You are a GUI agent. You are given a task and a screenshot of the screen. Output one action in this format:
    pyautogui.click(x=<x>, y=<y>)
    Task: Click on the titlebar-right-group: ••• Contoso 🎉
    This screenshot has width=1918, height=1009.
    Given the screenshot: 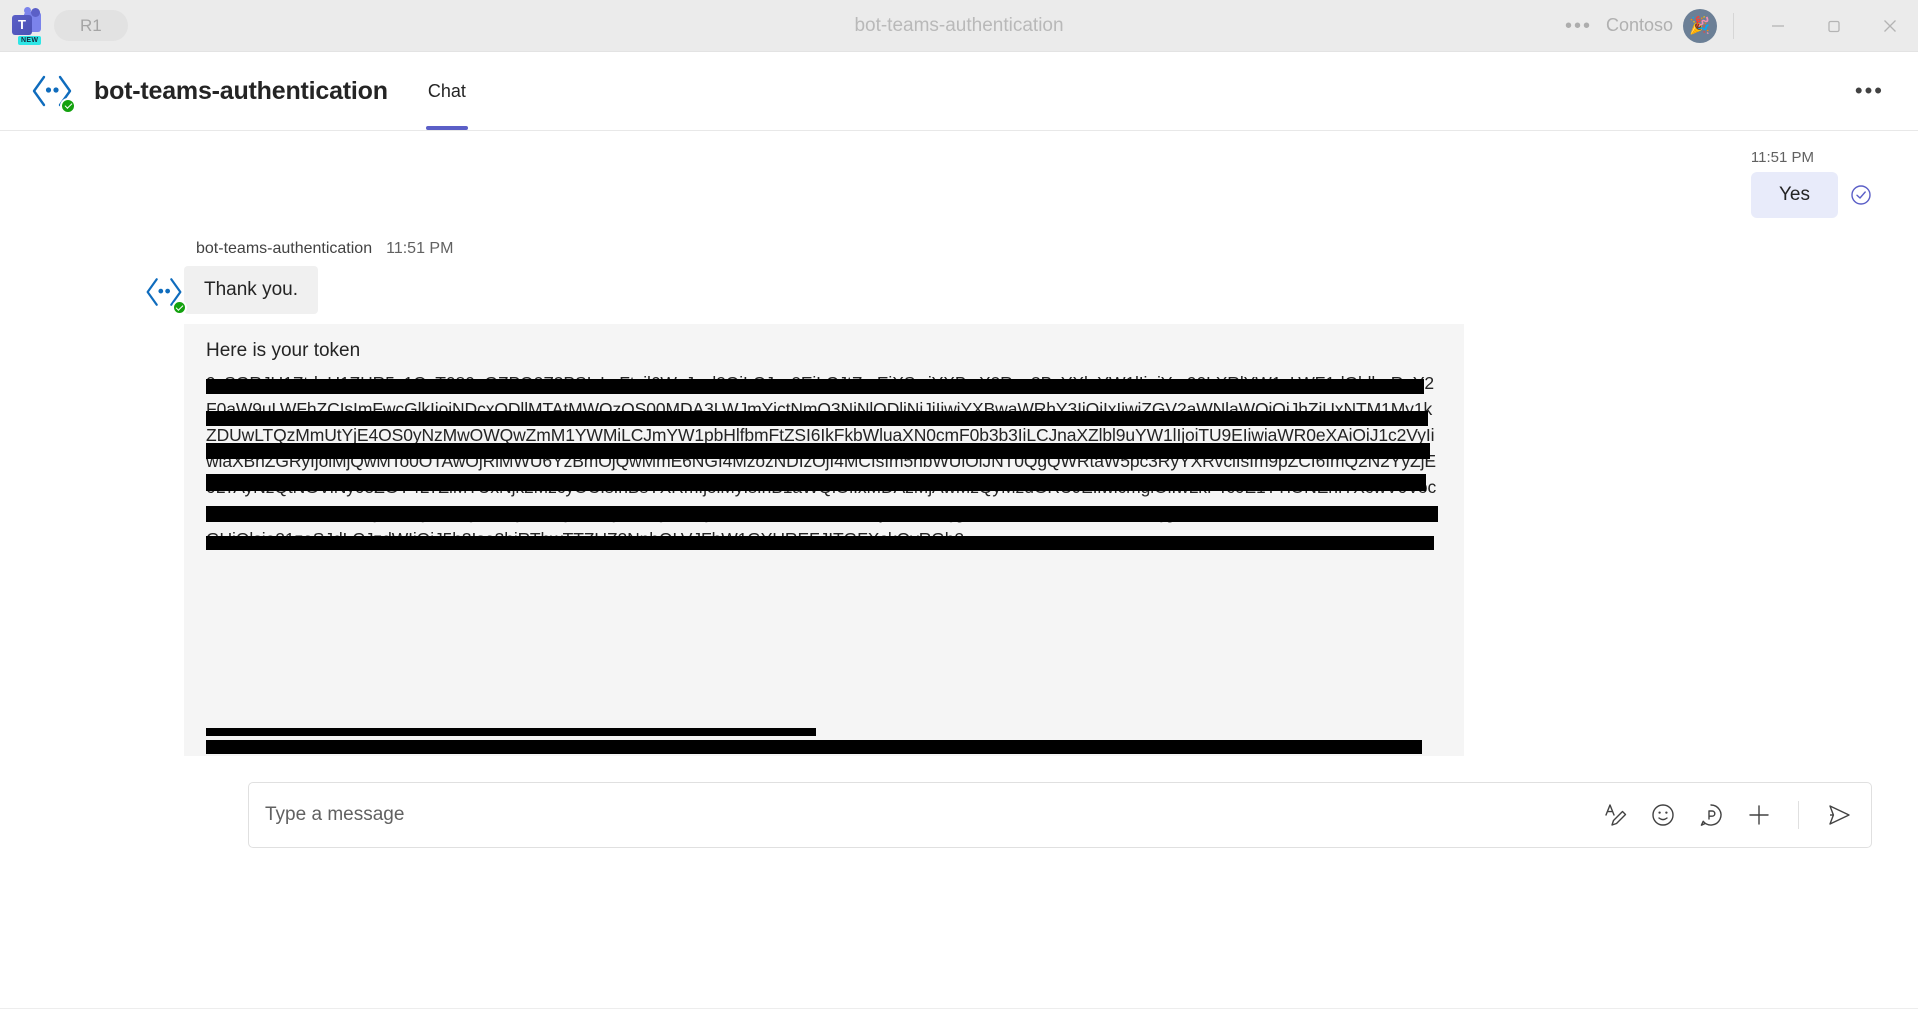 What is the action you would take?
    pyautogui.click(x=1734, y=25)
    